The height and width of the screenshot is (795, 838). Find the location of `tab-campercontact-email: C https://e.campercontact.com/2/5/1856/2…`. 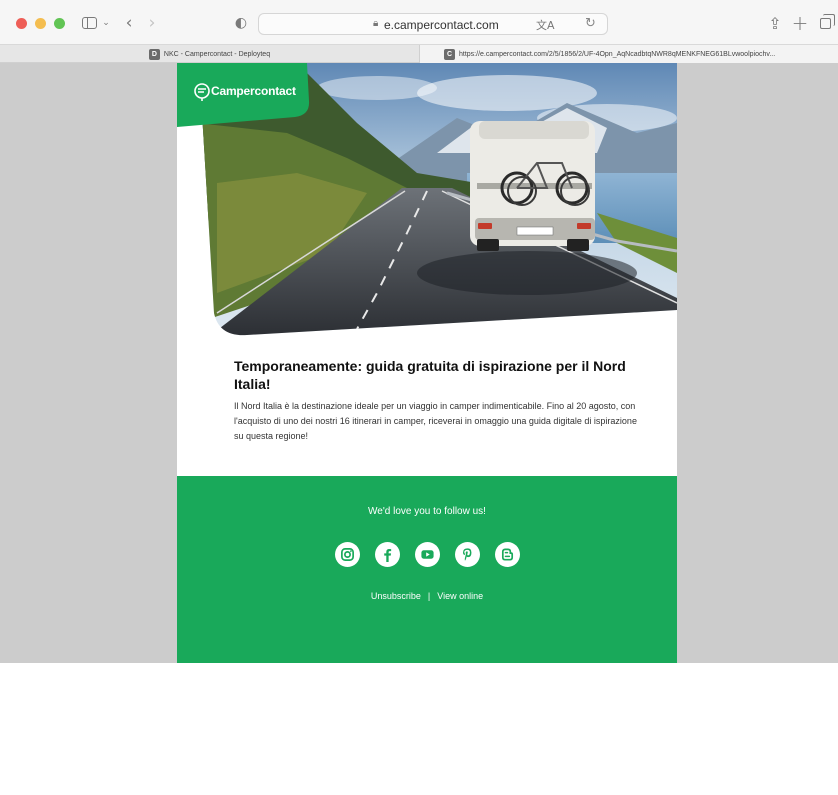

tab-campercontact-email: C https://e.campercontact.com/2/5/1856/2… is located at coordinates (628, 54).